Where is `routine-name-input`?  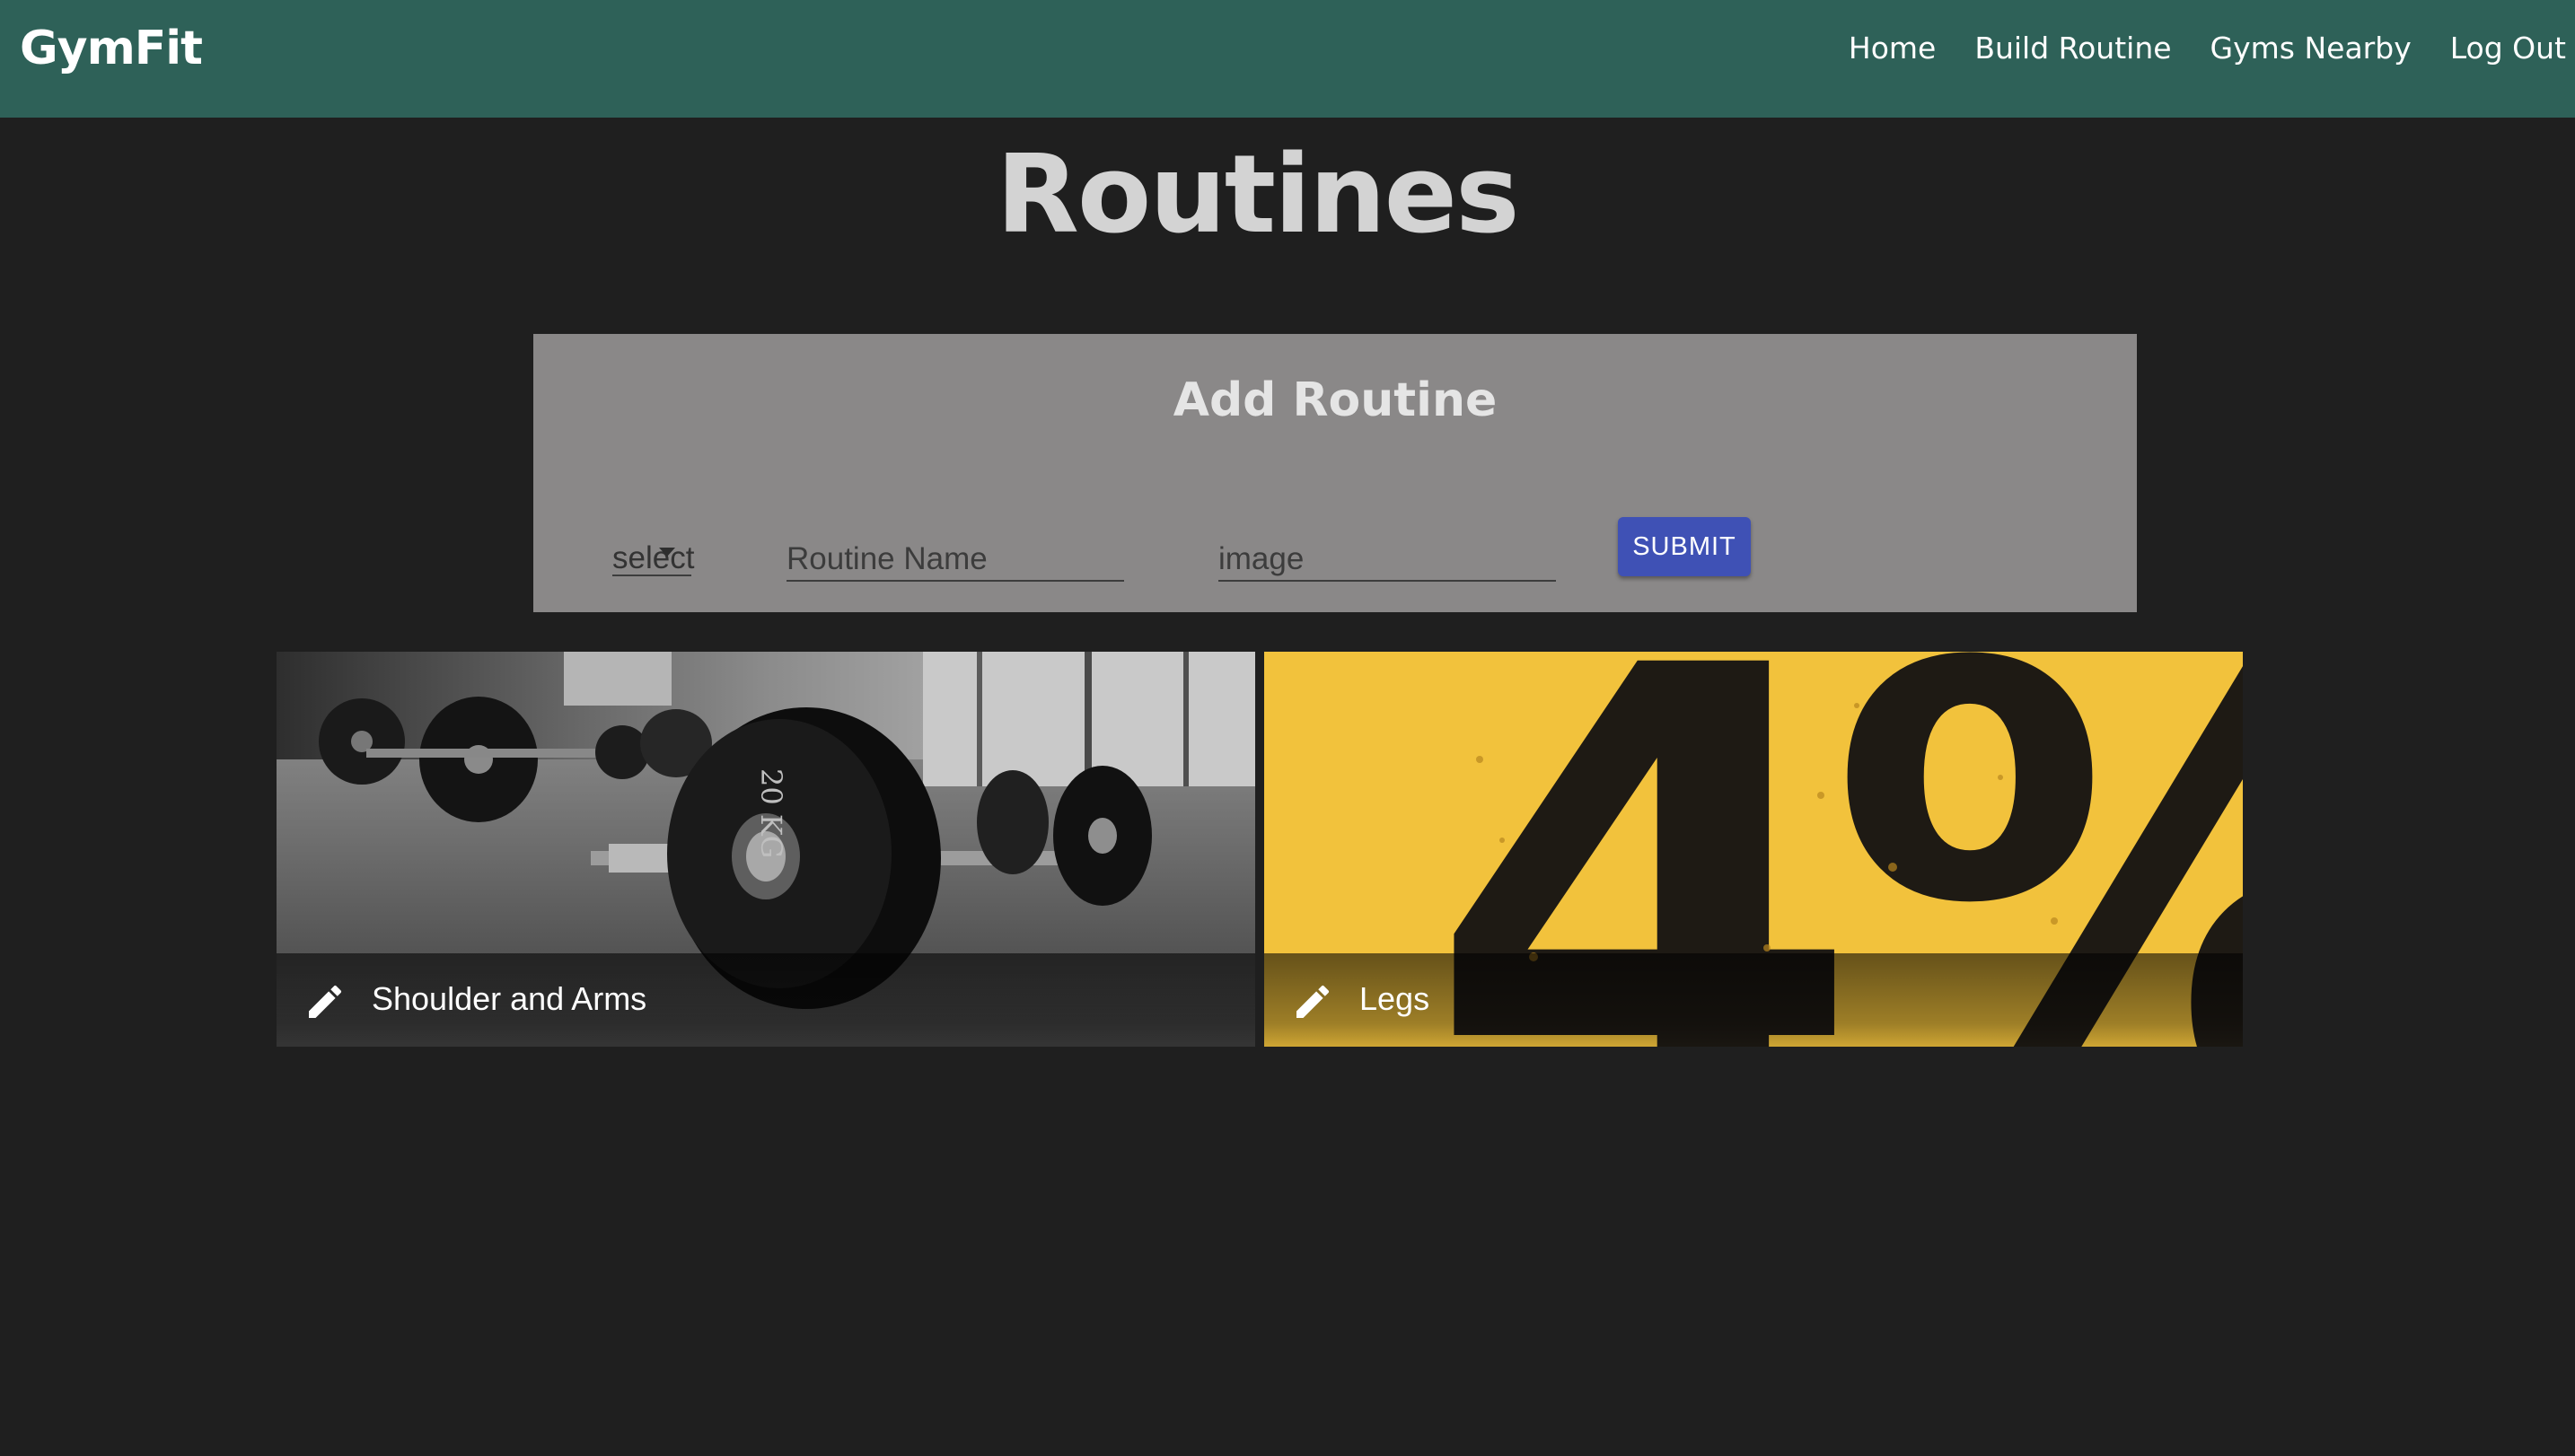
routine-name-input is located at coordinates (956, 555).